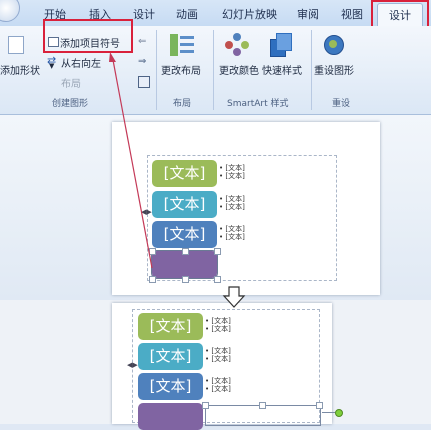  What do you see at coordinates (131, 160) in the screenshot?
I see `annotation-arrow` at bounding box center [131, 160].